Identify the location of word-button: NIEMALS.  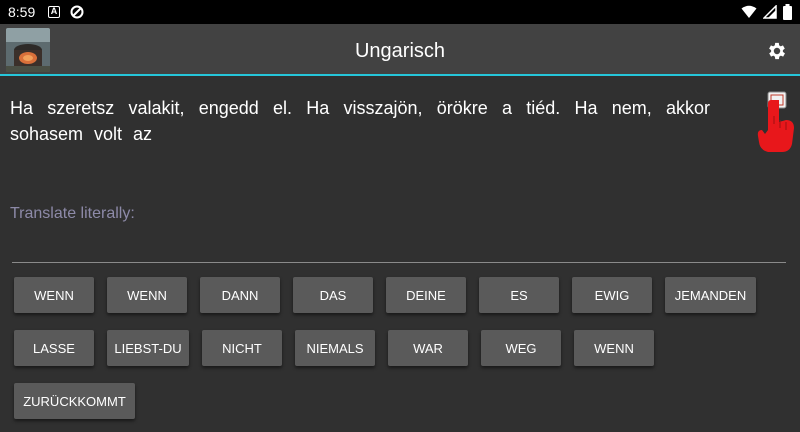
(335, 348).